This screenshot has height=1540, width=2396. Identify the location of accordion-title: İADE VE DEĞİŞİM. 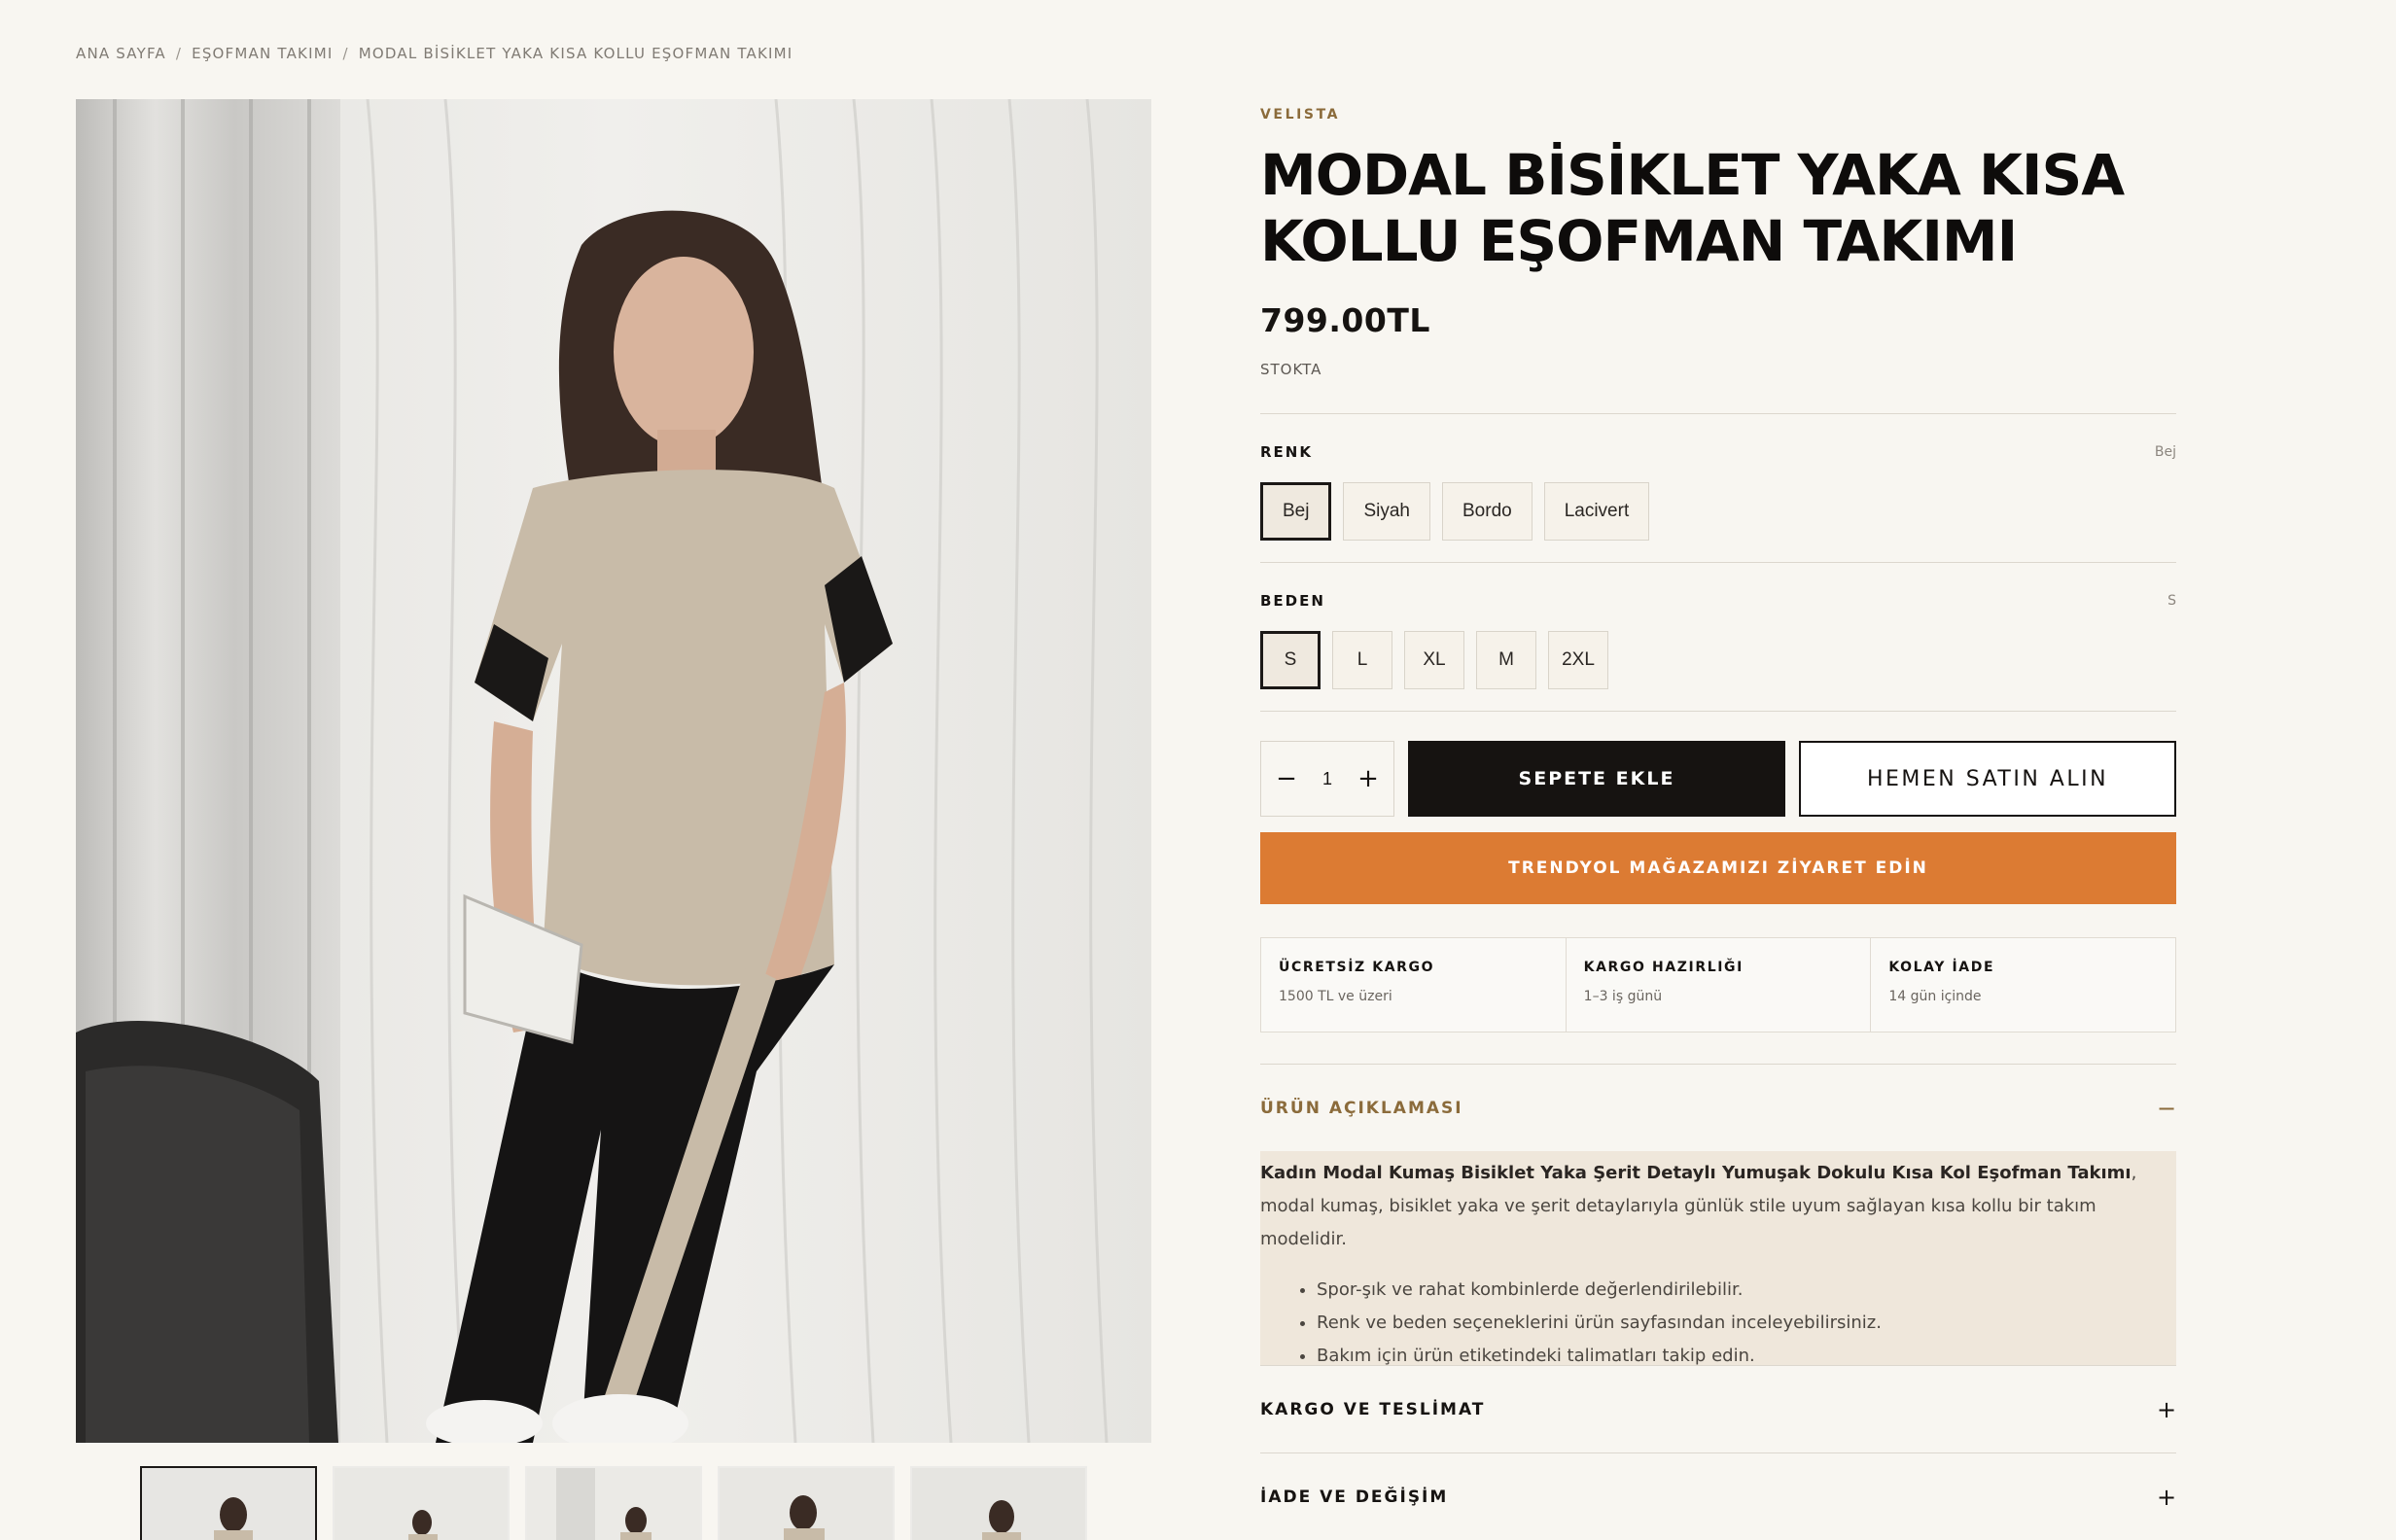
(1355, 1497).